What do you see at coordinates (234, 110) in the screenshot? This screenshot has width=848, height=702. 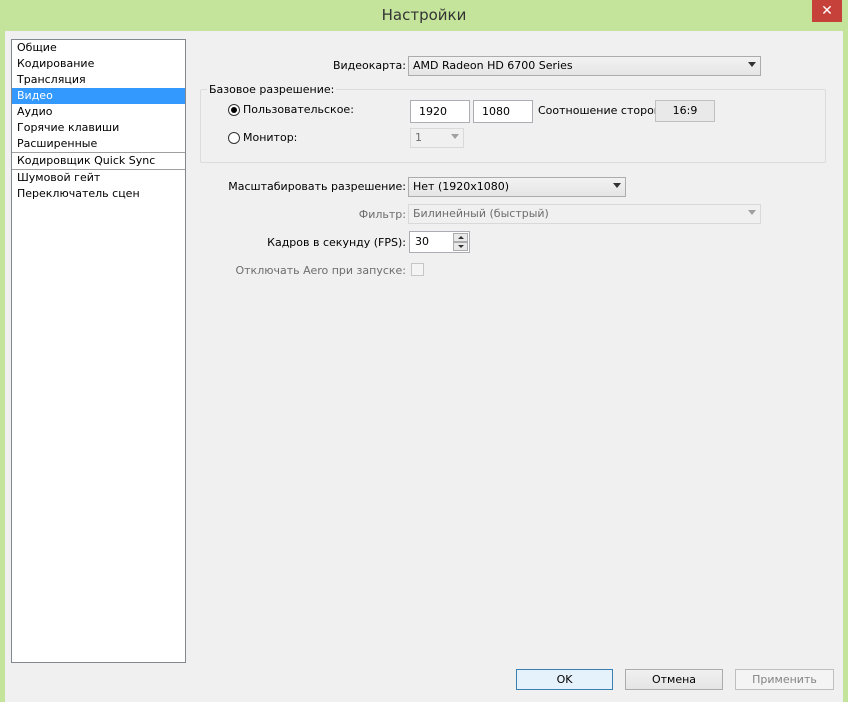 I see `custom-resolution-radio` at bounding box center [234, 110].